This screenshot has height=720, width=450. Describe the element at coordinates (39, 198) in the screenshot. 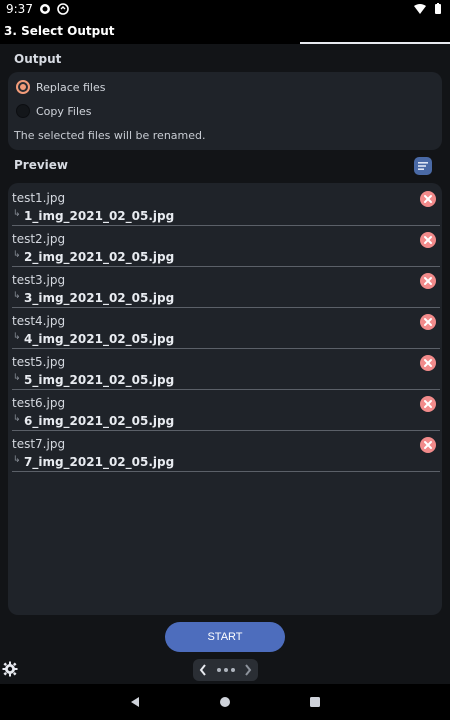

I see `original-filename: test1.jpg` at that location.